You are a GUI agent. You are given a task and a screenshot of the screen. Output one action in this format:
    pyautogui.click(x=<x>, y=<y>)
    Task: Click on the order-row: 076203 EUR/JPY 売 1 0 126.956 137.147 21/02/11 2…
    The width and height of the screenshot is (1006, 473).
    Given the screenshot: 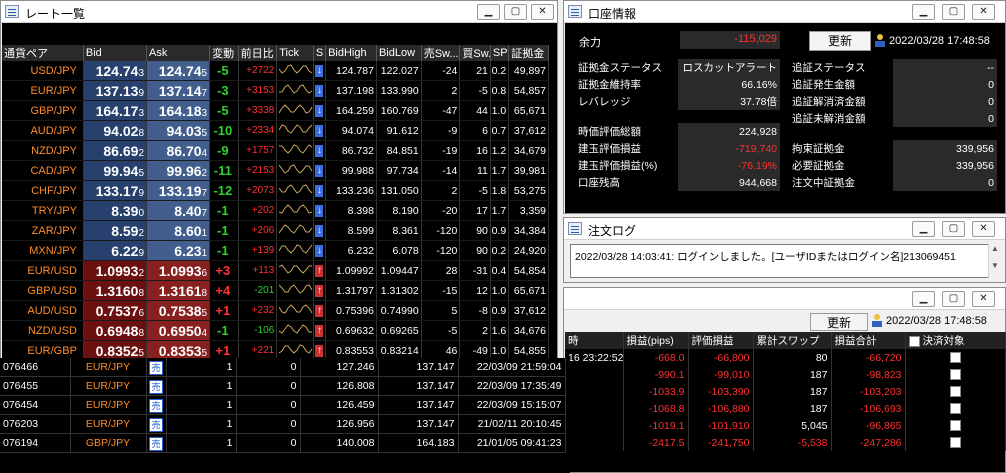 What is the action you would take?
    pyautogui.click(x=283, y=424)
    